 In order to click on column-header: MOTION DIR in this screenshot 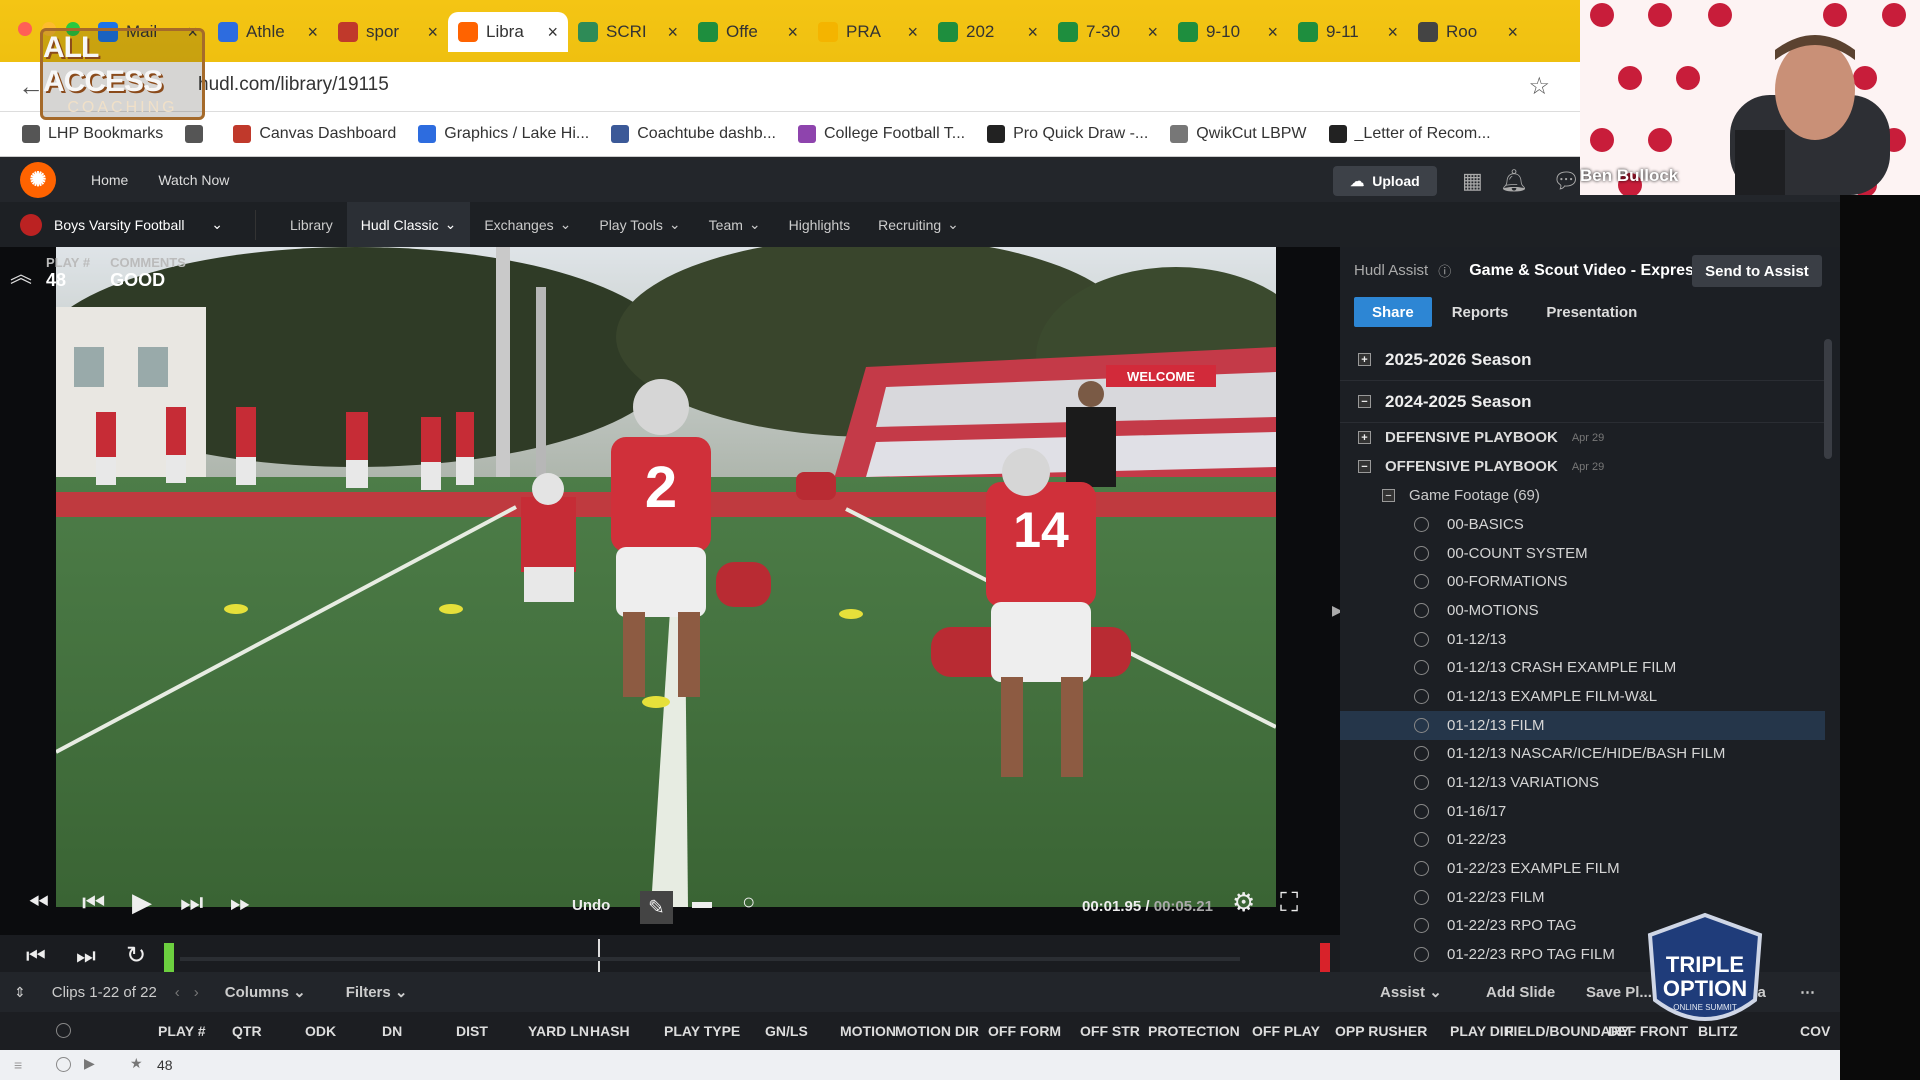, I will do `click(937, 1031)`.